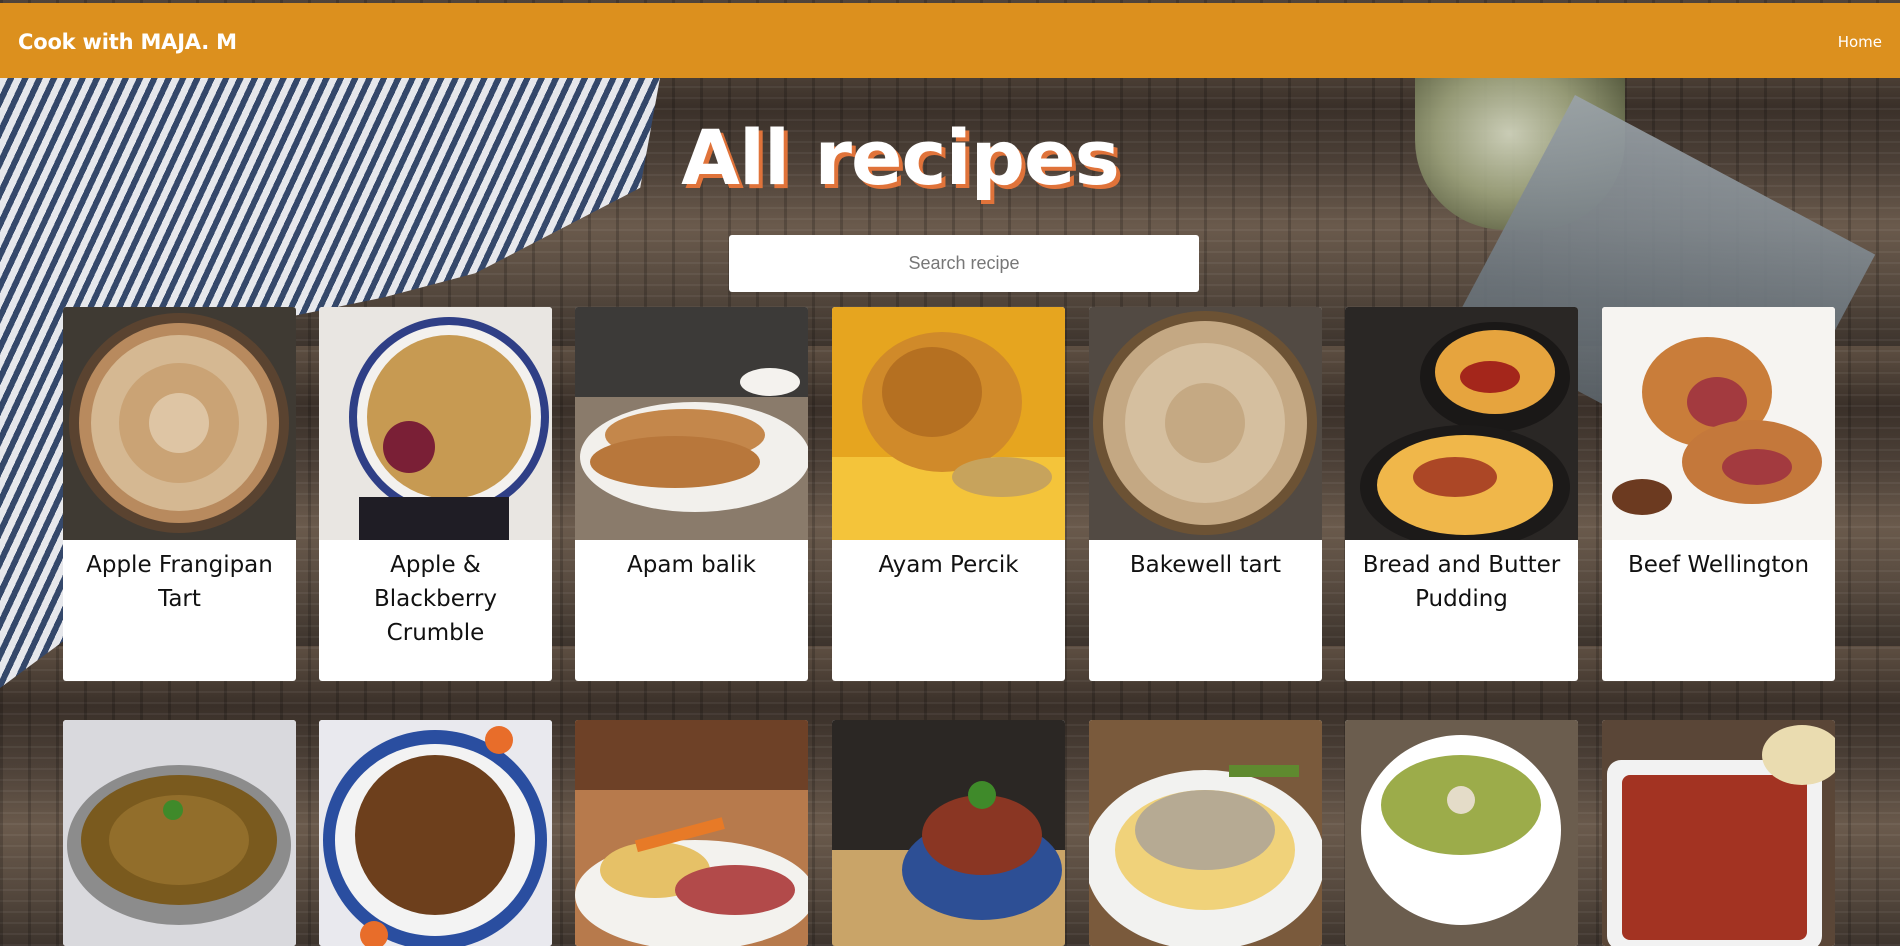 The width and height of the screenshot is (1900, 946). What do you see at coordinates (127, 42) in the screenshot?
I see `brand-logo: Cook with MAJA. M` at bounding box center [127, 42].